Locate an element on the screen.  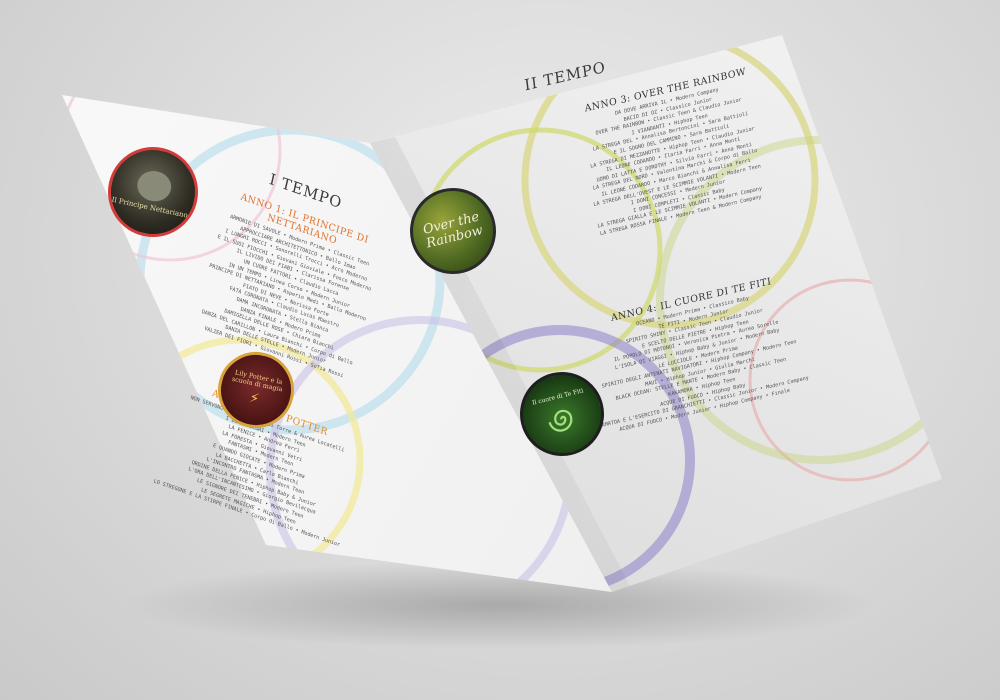
spiral-icon is located at coordinates (560, 420).